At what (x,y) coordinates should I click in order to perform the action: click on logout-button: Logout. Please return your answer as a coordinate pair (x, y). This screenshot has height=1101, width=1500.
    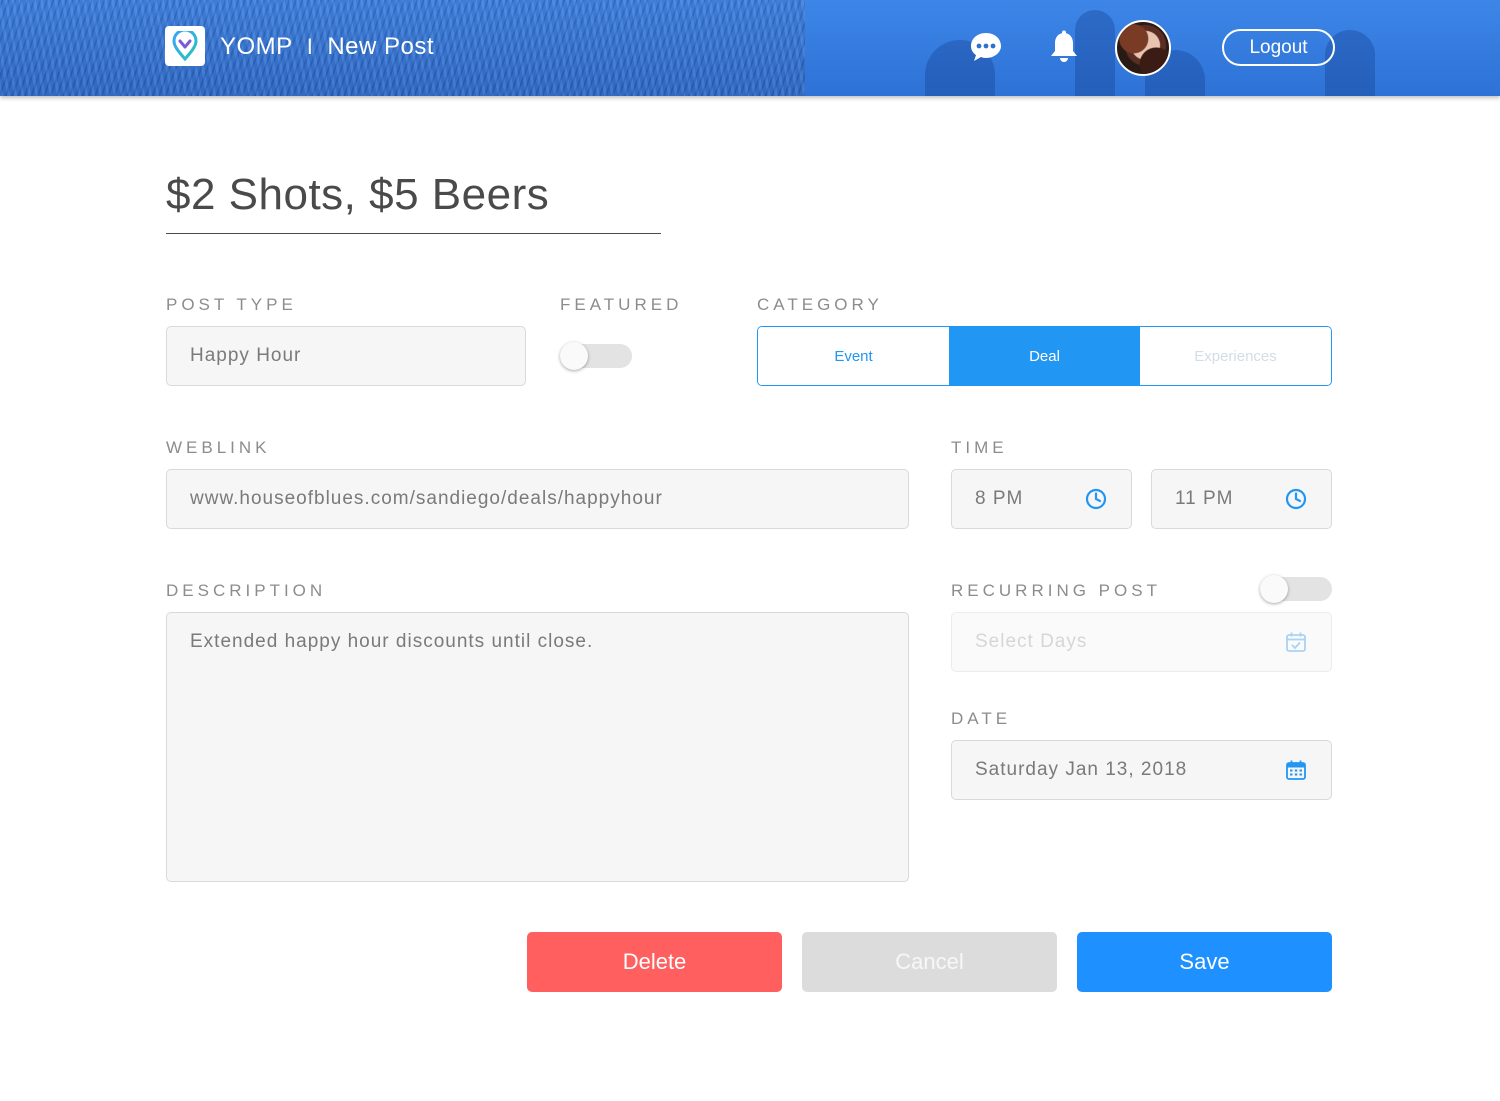
    Looking at the image, I should click on (1278, 47).